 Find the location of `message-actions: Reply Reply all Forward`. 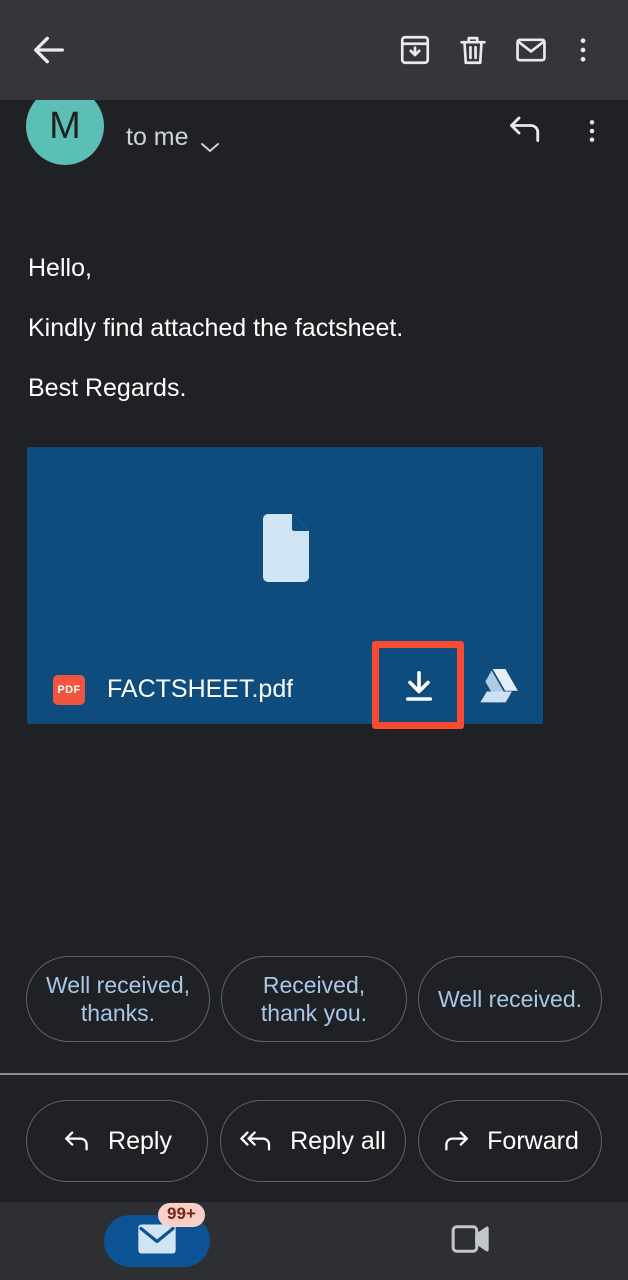

message-actions: Reply Reply all Forward is located at coordinates (314, 1141).